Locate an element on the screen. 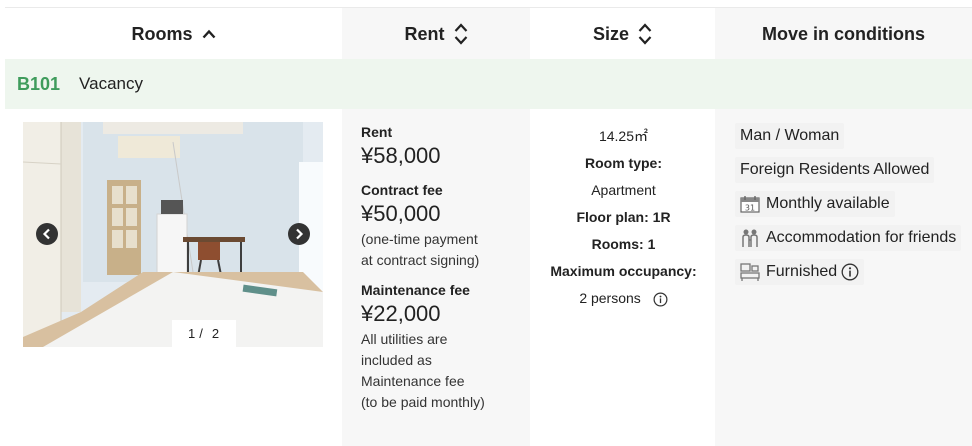 The image size is (972, 446). condition-tag: Foreign Residents Allowed is located at coordinates (835, 170).